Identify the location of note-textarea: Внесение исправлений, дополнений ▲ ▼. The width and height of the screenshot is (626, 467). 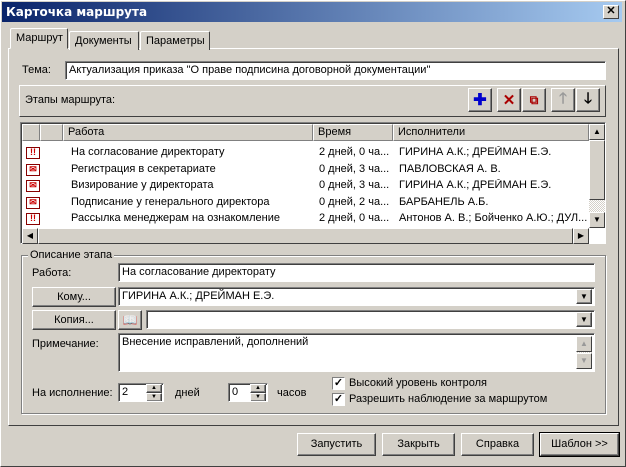
(356, 352).